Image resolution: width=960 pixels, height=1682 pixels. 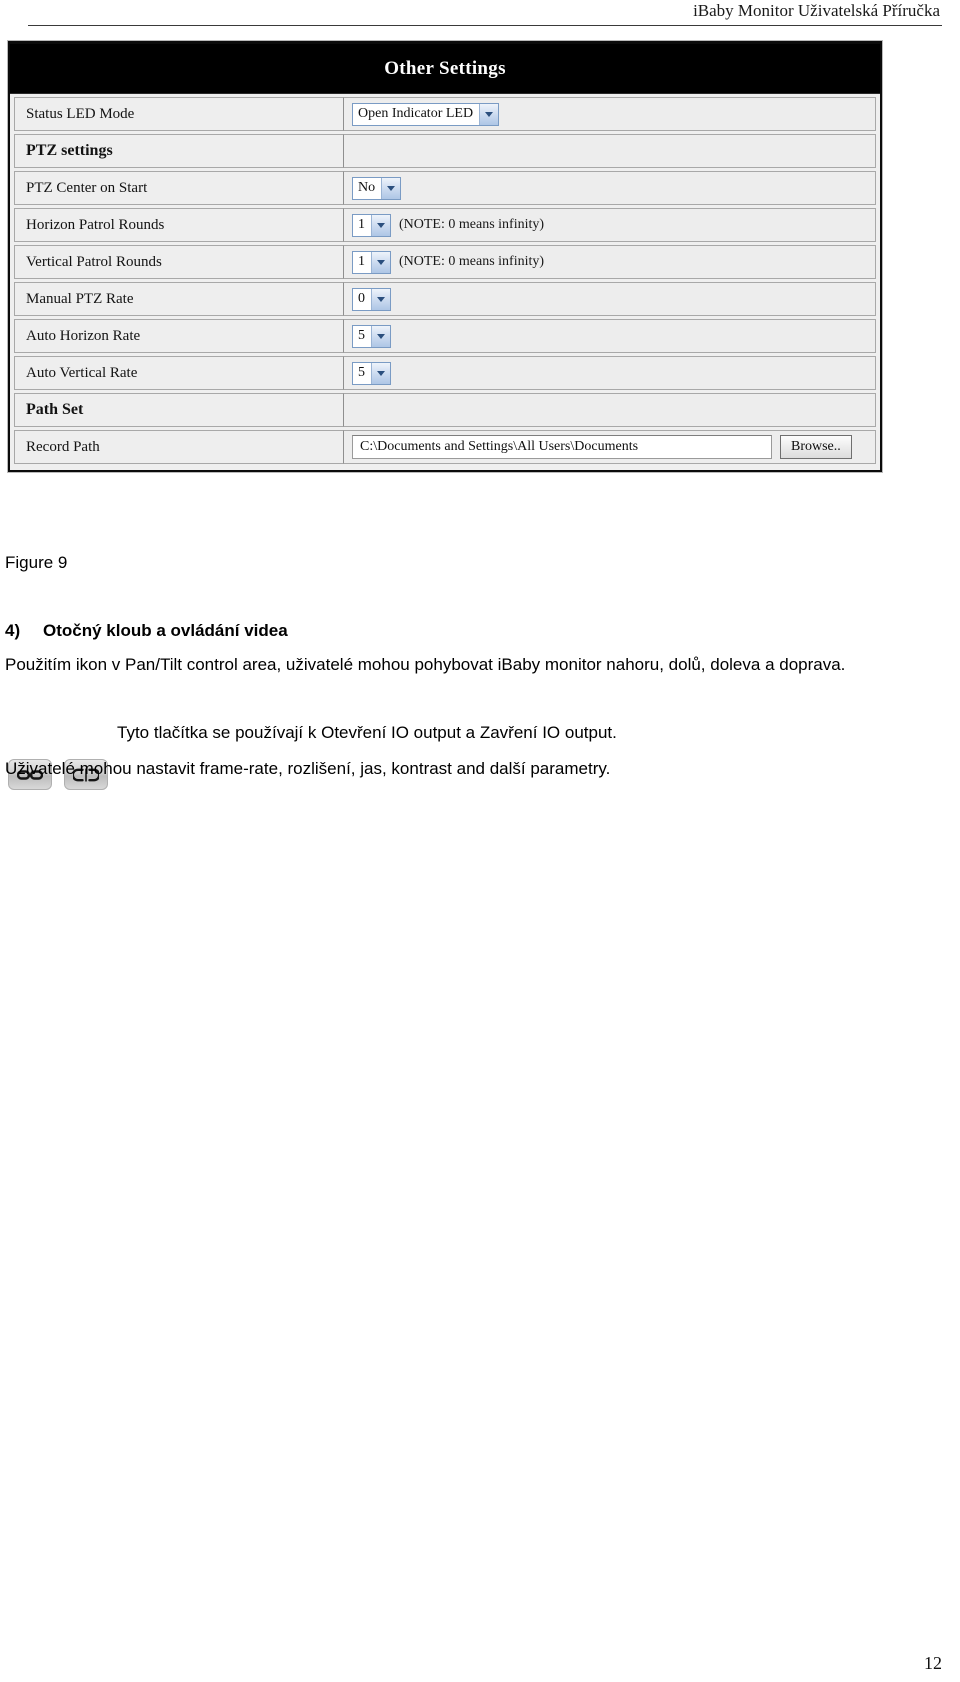 I want to click on table-row: Status LED Mode Open Indicator LED, so click(x=445, y=114).